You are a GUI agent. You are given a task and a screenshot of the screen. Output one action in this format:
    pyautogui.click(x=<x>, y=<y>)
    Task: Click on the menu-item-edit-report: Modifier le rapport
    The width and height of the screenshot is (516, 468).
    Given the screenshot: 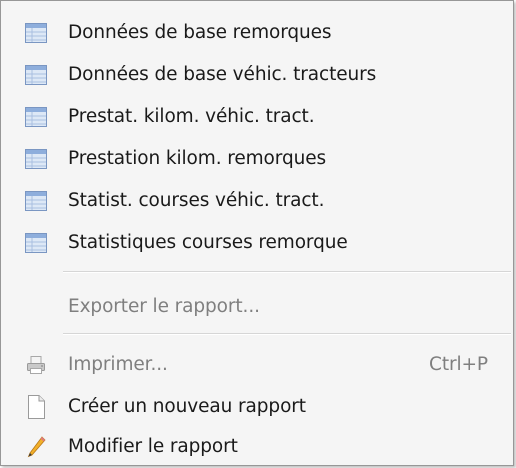 What is the action you would take?
    pyautogui.click(x=257, y=447)
    